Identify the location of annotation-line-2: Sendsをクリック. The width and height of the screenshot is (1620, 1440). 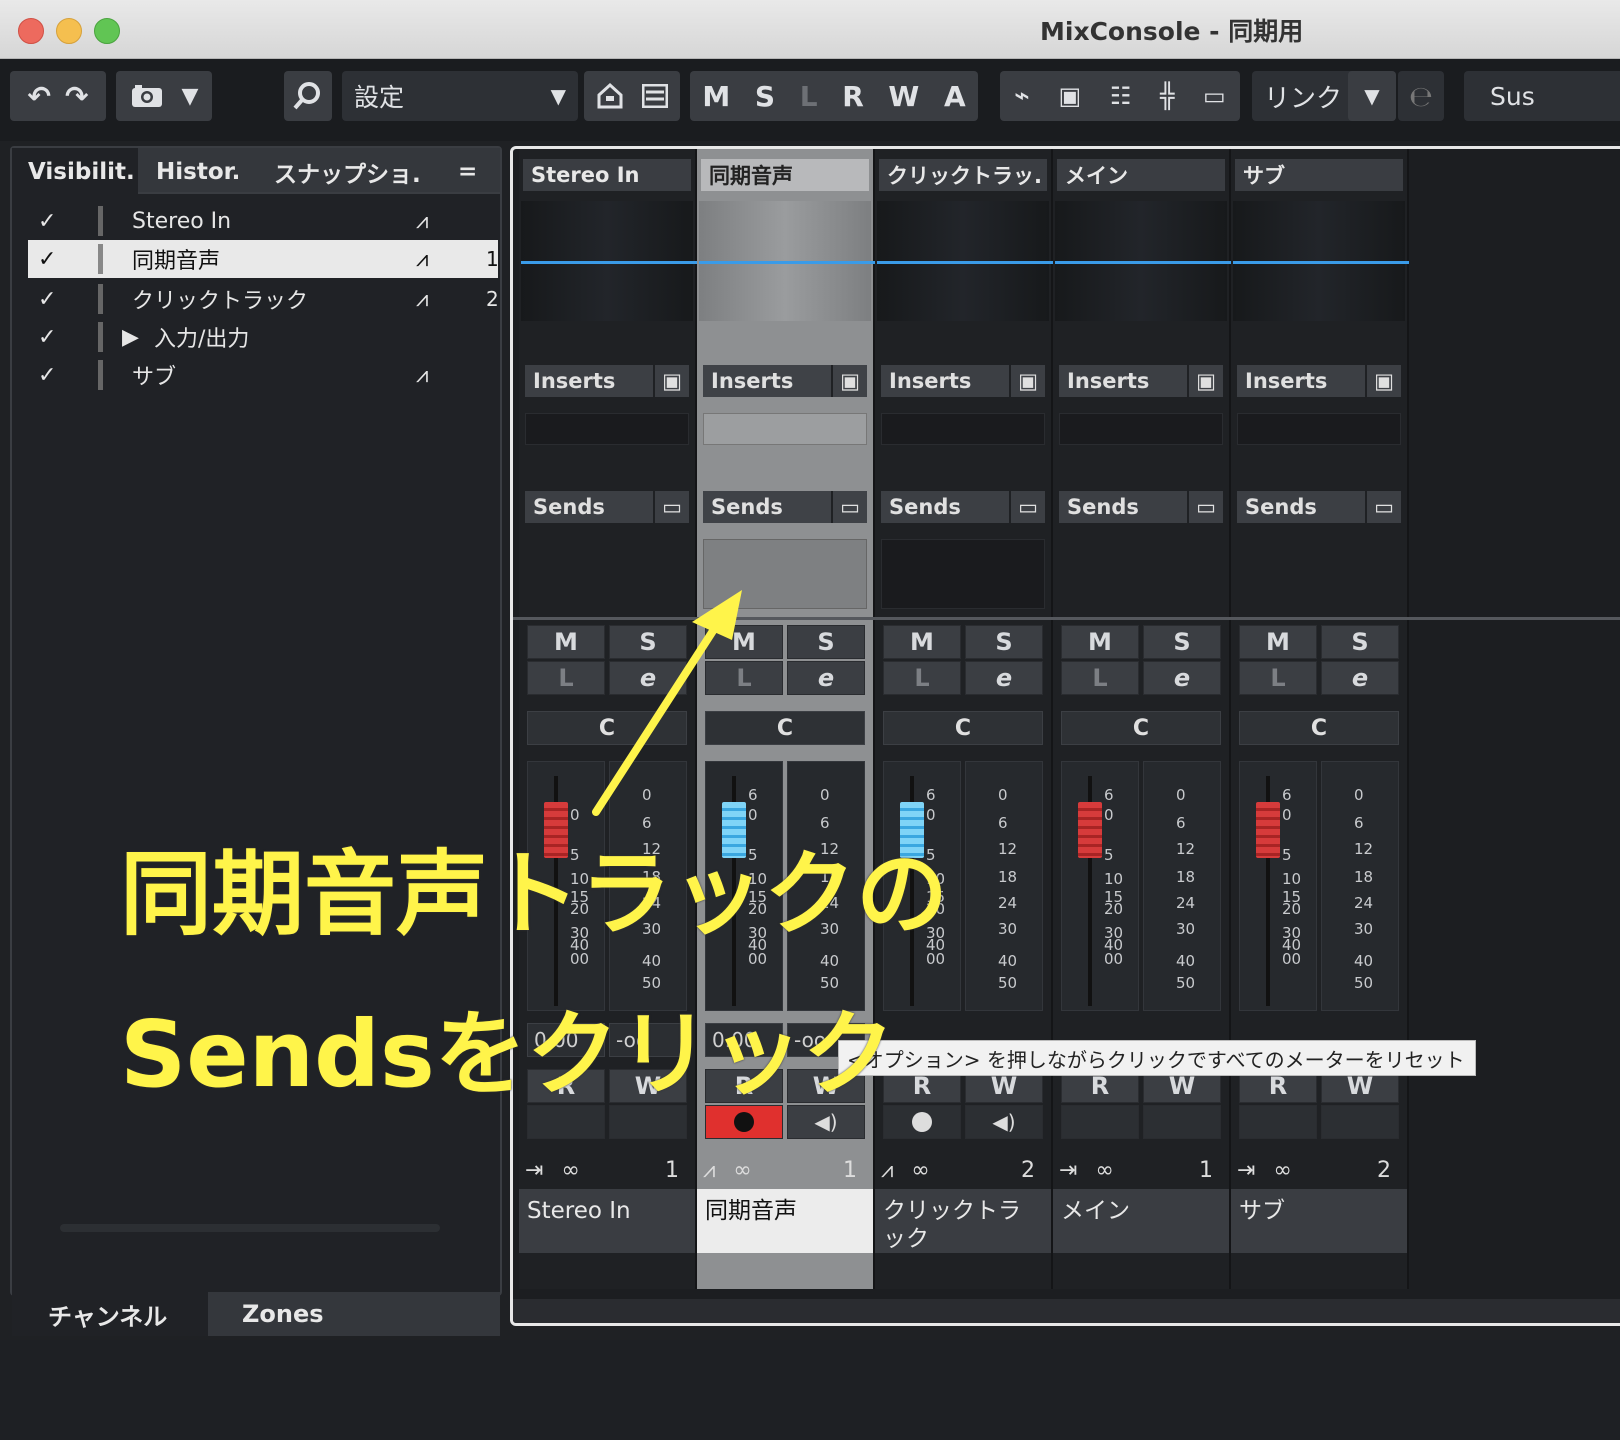
(507, 1054).